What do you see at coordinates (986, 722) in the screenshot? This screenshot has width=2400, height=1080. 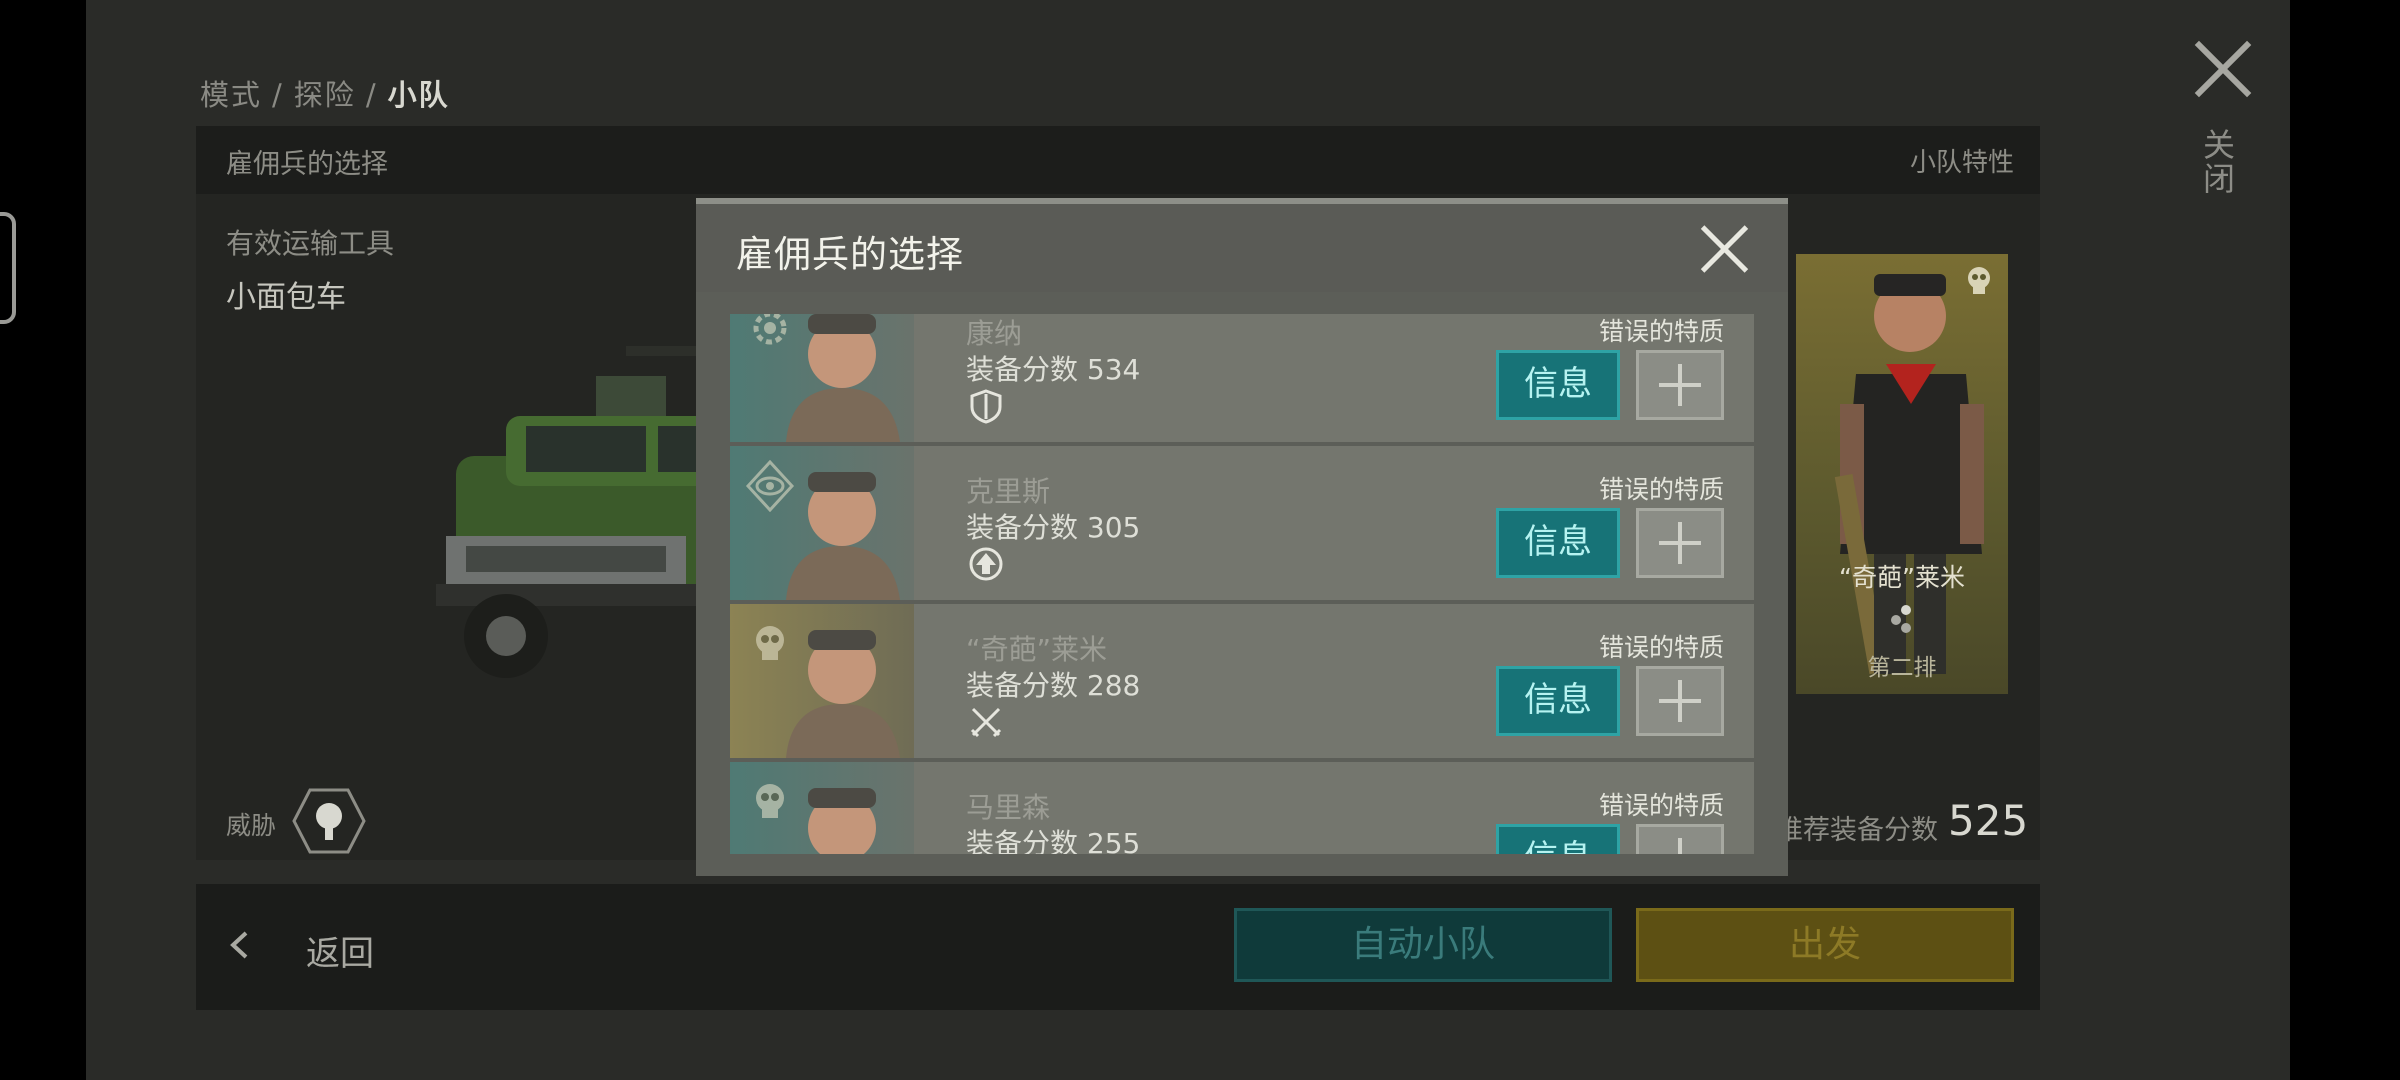 I see `crossed-swords-icon` at bounding box center [986, 722].